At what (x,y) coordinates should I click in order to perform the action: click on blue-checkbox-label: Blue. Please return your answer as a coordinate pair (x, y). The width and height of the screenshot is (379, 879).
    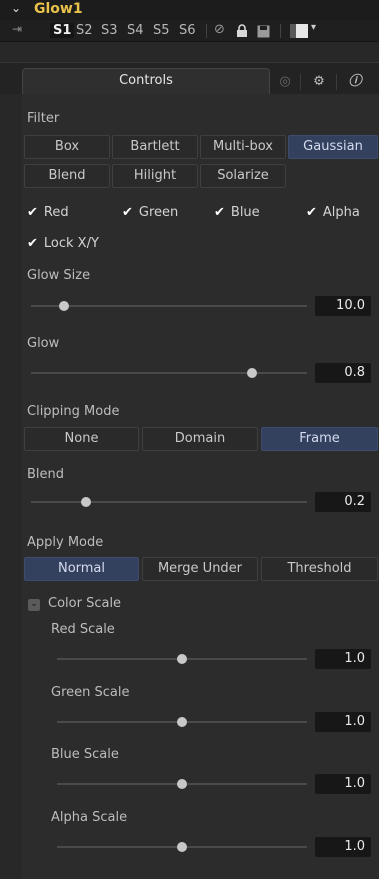
    Looking at the image, I should click on (245, 212).